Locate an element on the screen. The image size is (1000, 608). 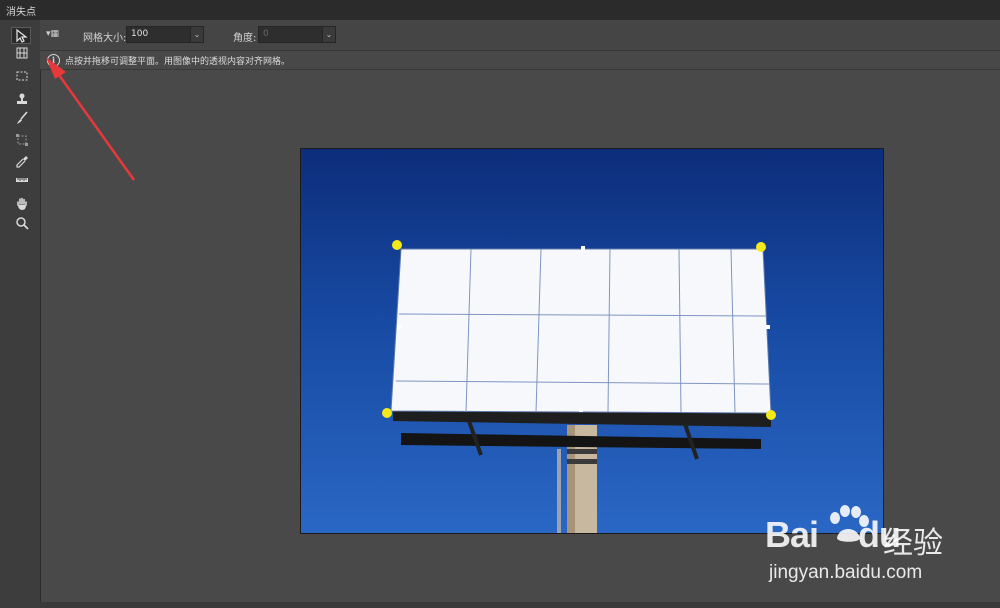
measure-icon is located at coordinates (22, 180).